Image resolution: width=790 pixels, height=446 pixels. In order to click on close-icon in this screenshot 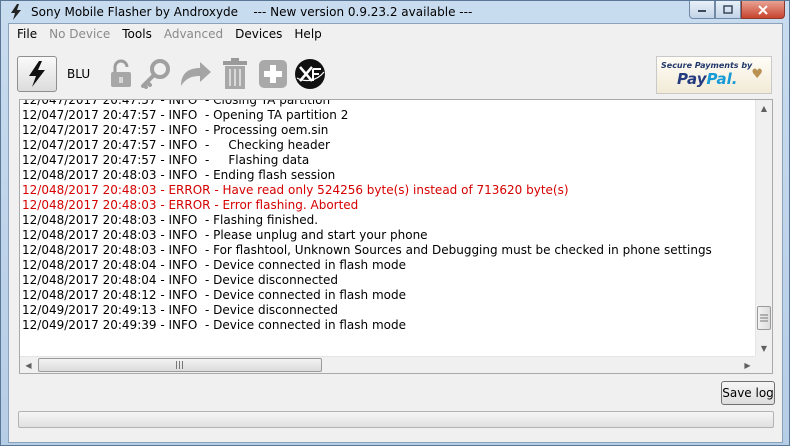, I will do `click(763, 9)`.